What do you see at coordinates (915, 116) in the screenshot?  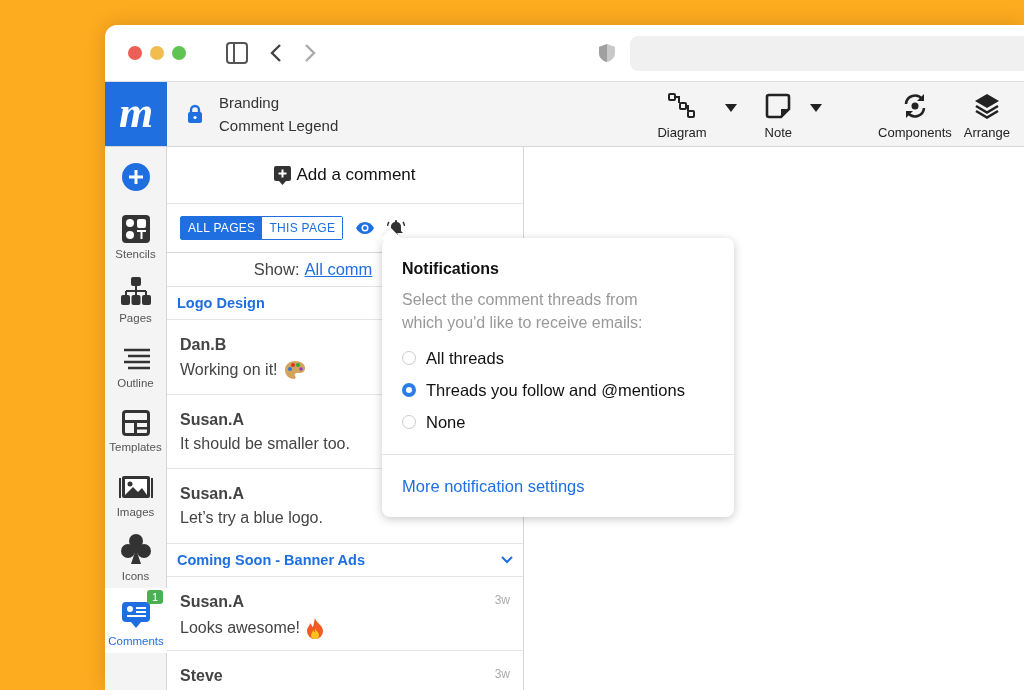 I see `toolbar-button: Components` at bounding box center [915, 116].